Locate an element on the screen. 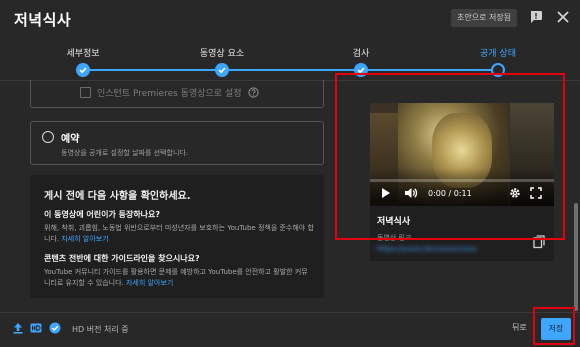 This screenshot has width=580, height=347. step-video-elements-check-icon is located at coordinates (222, 70).